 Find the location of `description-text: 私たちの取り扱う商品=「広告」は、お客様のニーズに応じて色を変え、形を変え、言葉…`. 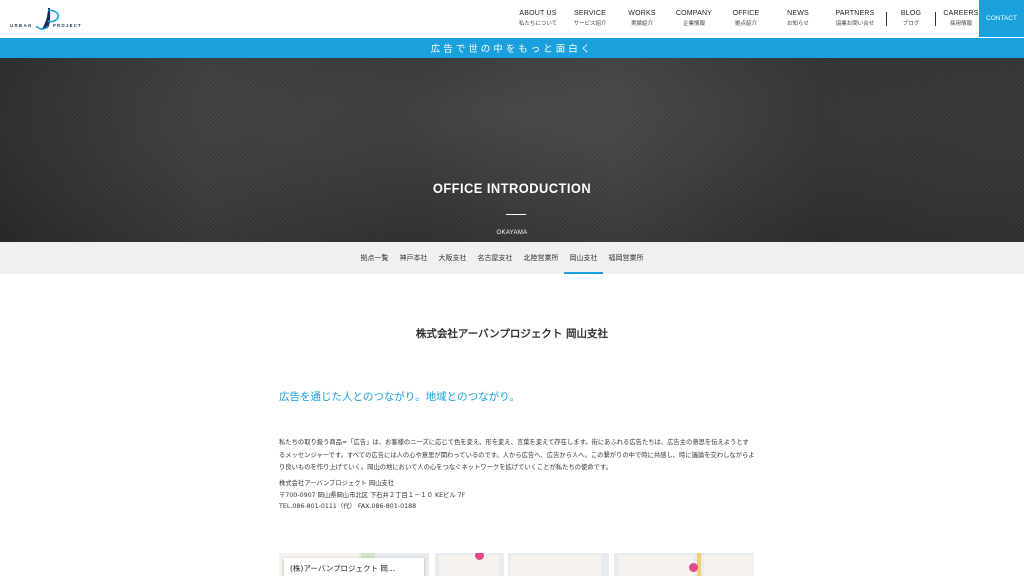

description-text: 私たちの取り扱う商品=「広告」は、お客様のニーズに応じて色を変え、形を変え、言葉… is located at coordinates (517, 455).